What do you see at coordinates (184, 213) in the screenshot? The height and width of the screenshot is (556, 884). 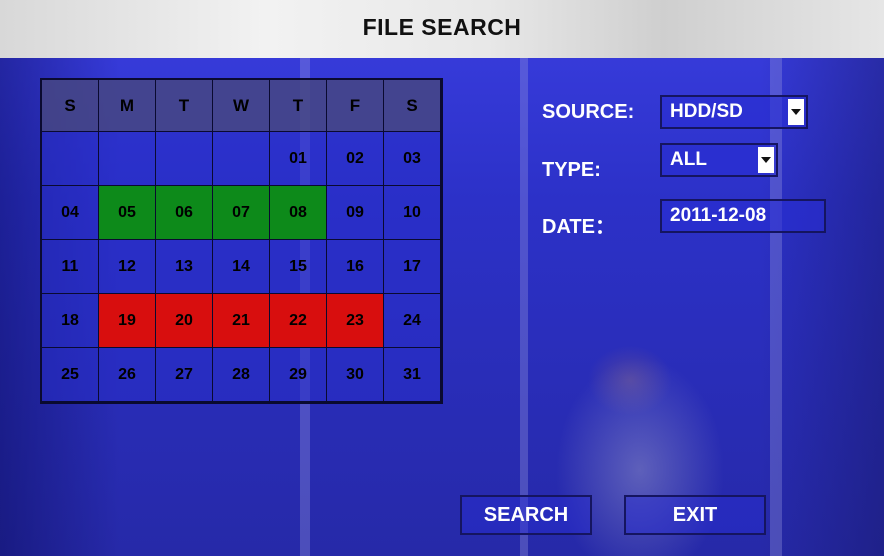 I see `calendar-day-06: 06` at bounding box center [184, 213].